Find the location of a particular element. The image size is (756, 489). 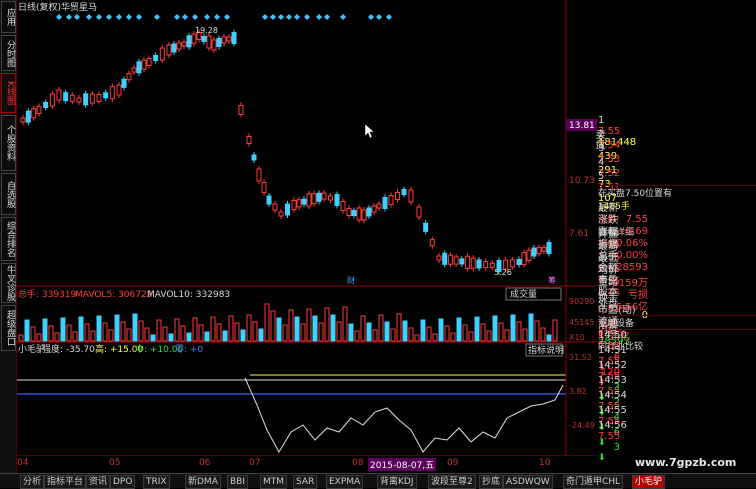

volume-button: 成交量 is located at coordinates (523, 294).